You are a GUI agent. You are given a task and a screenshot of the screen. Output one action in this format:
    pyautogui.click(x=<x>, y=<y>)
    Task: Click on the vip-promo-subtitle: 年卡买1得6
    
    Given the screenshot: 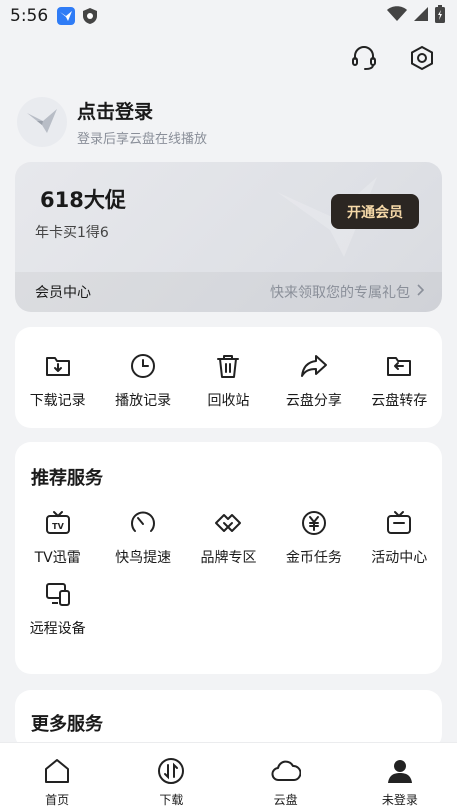 What is the action you would take?
    pyautogui.click(x=72, y=233)
    